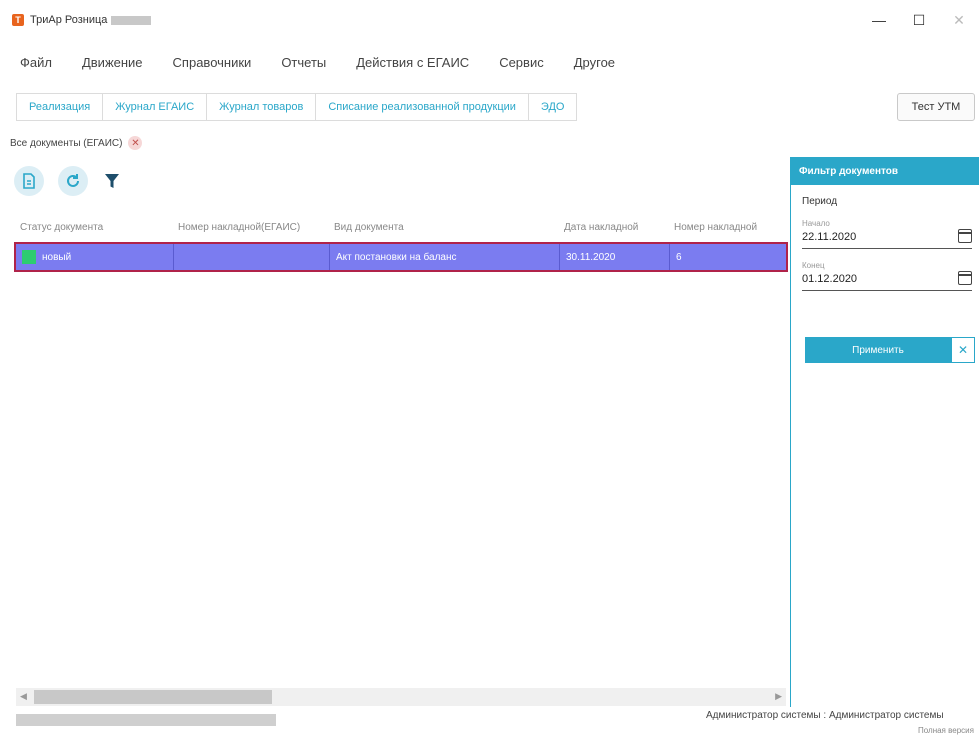  I want to click on refresh-button, so click(73, 181).